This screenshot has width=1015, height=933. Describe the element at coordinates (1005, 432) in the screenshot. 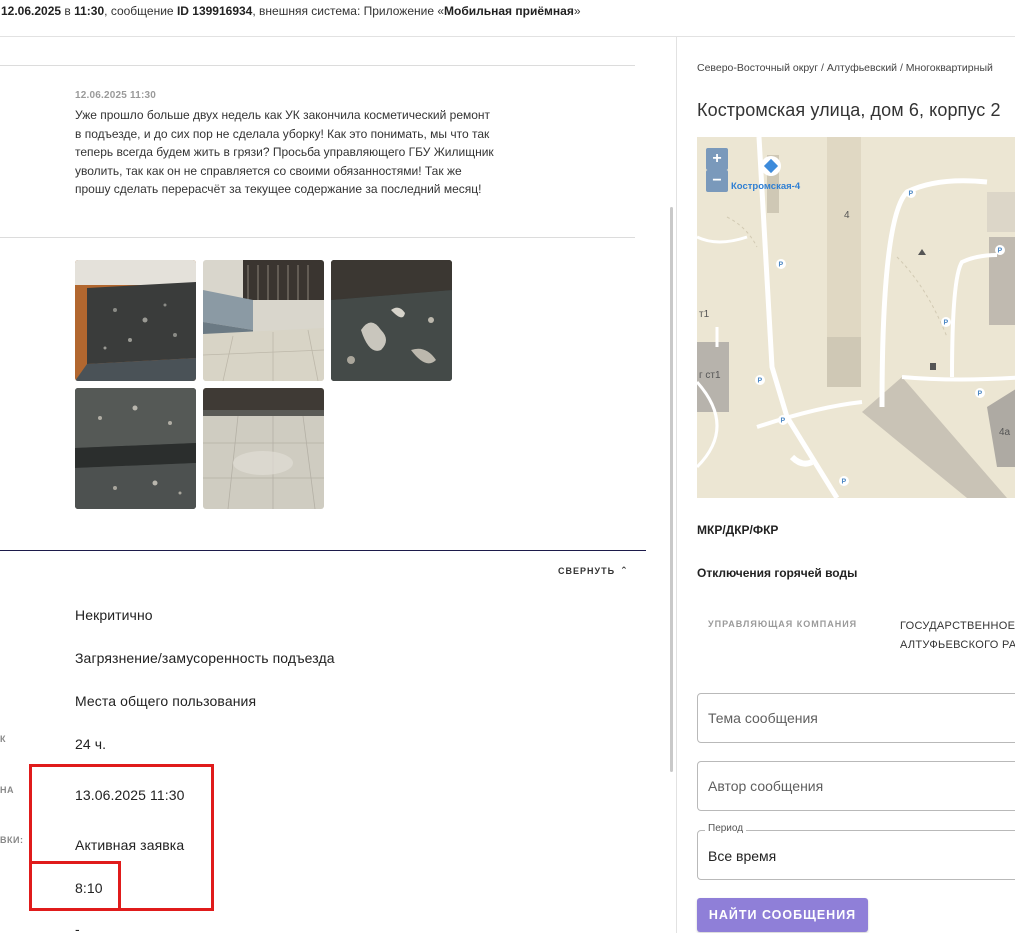

I see `map-building-label: 4а` at that location.